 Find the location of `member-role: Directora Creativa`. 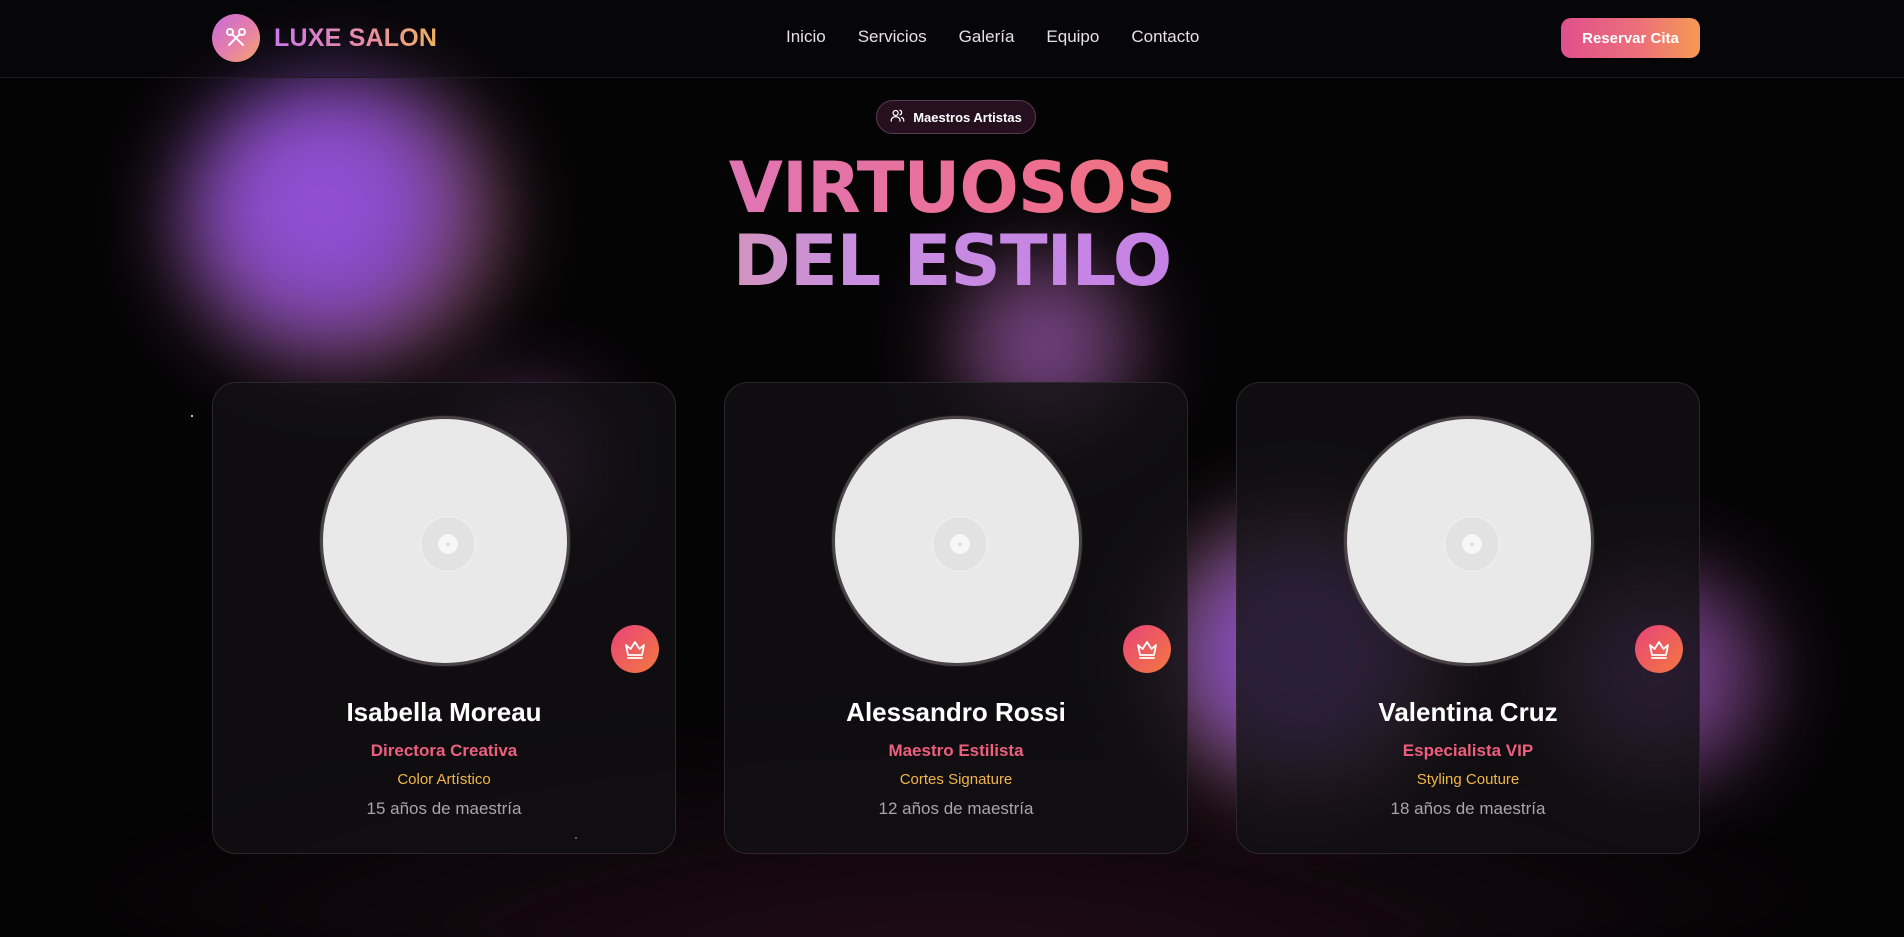

member-role: Directora Creativa is located at coordinates (444, 750).